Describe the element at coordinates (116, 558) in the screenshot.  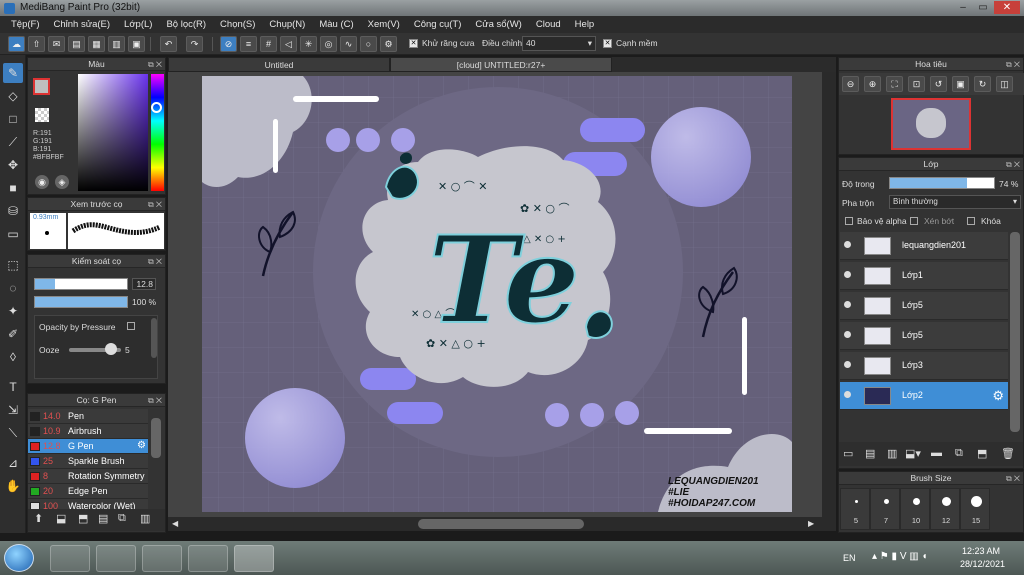
I see `media-player-taskbar-icon` at that location.